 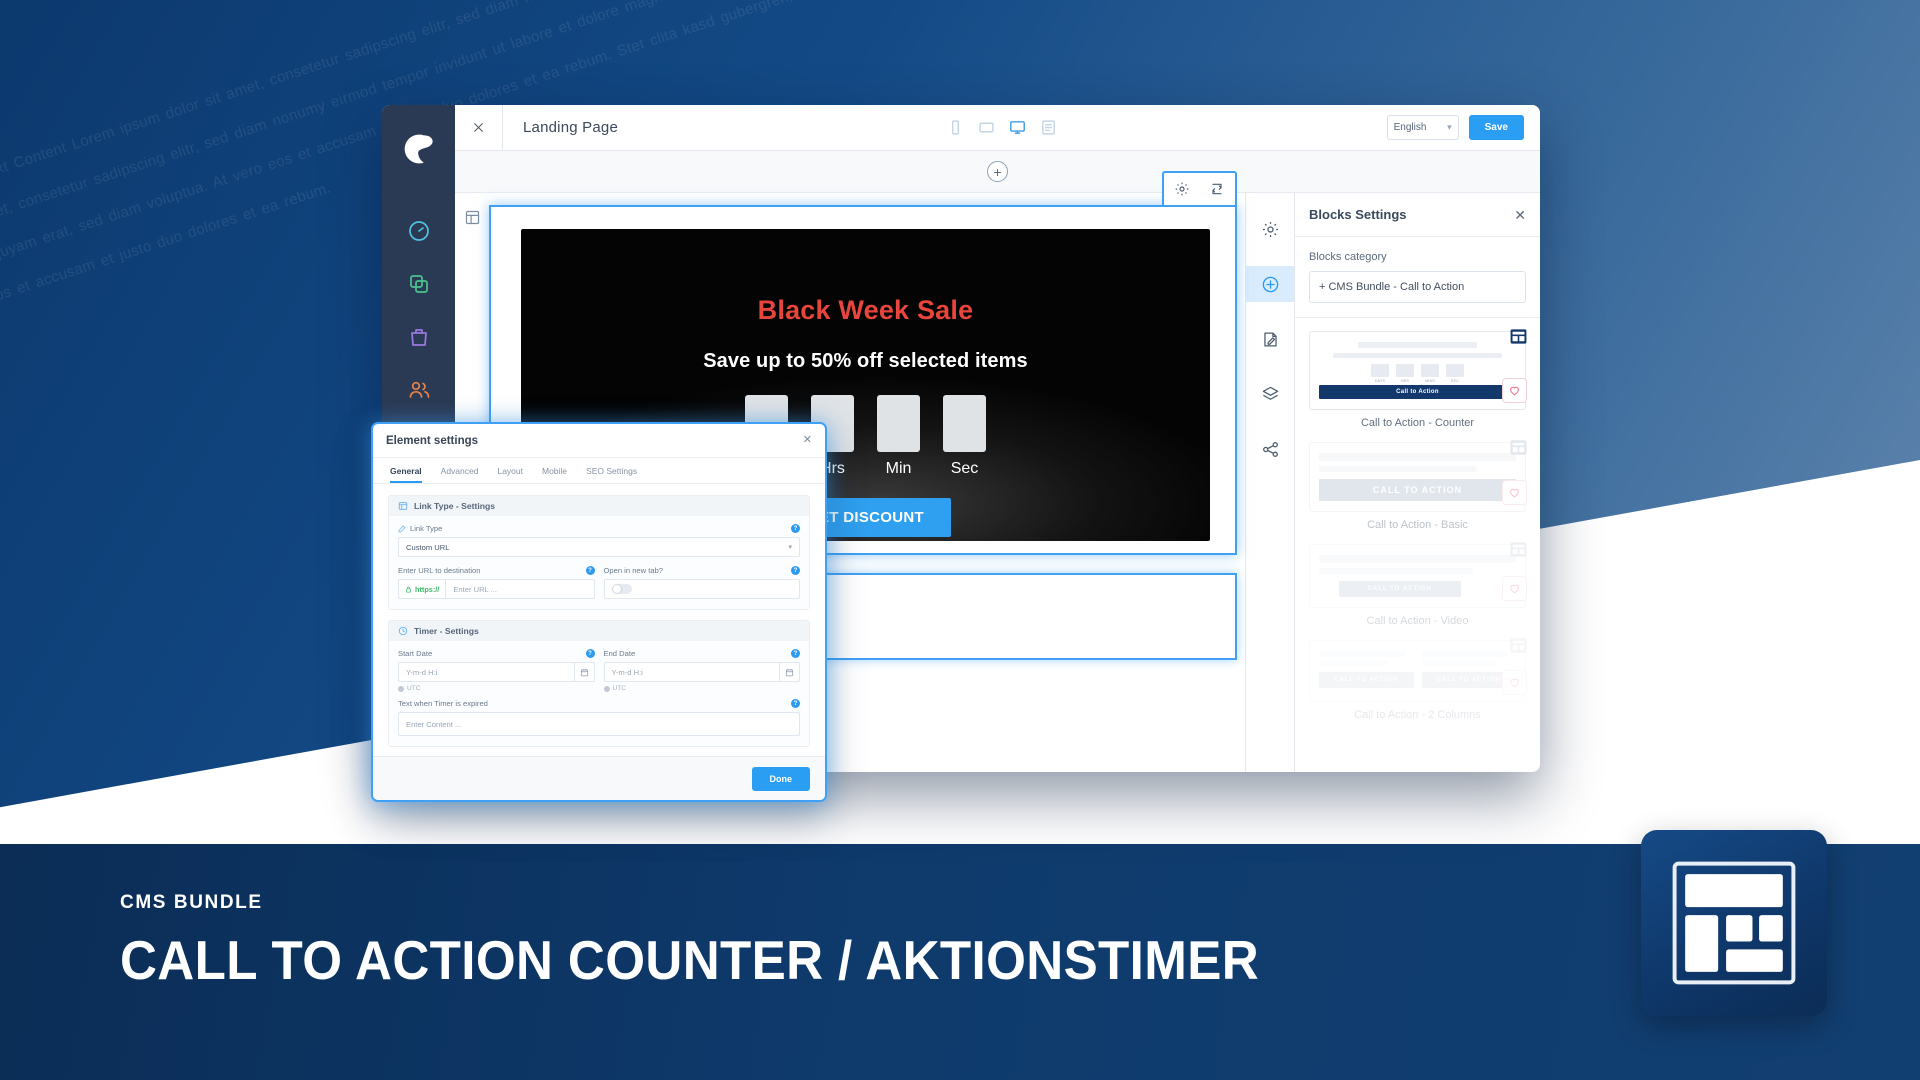 I want to click on tool-elements, so click(x=1270, y=339).